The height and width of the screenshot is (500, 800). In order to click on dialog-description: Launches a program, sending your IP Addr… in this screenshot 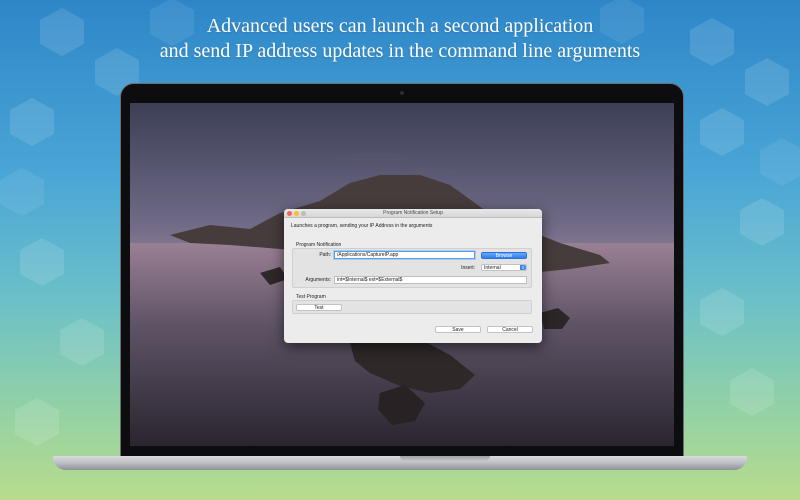, I will do `click(362, 226)`.